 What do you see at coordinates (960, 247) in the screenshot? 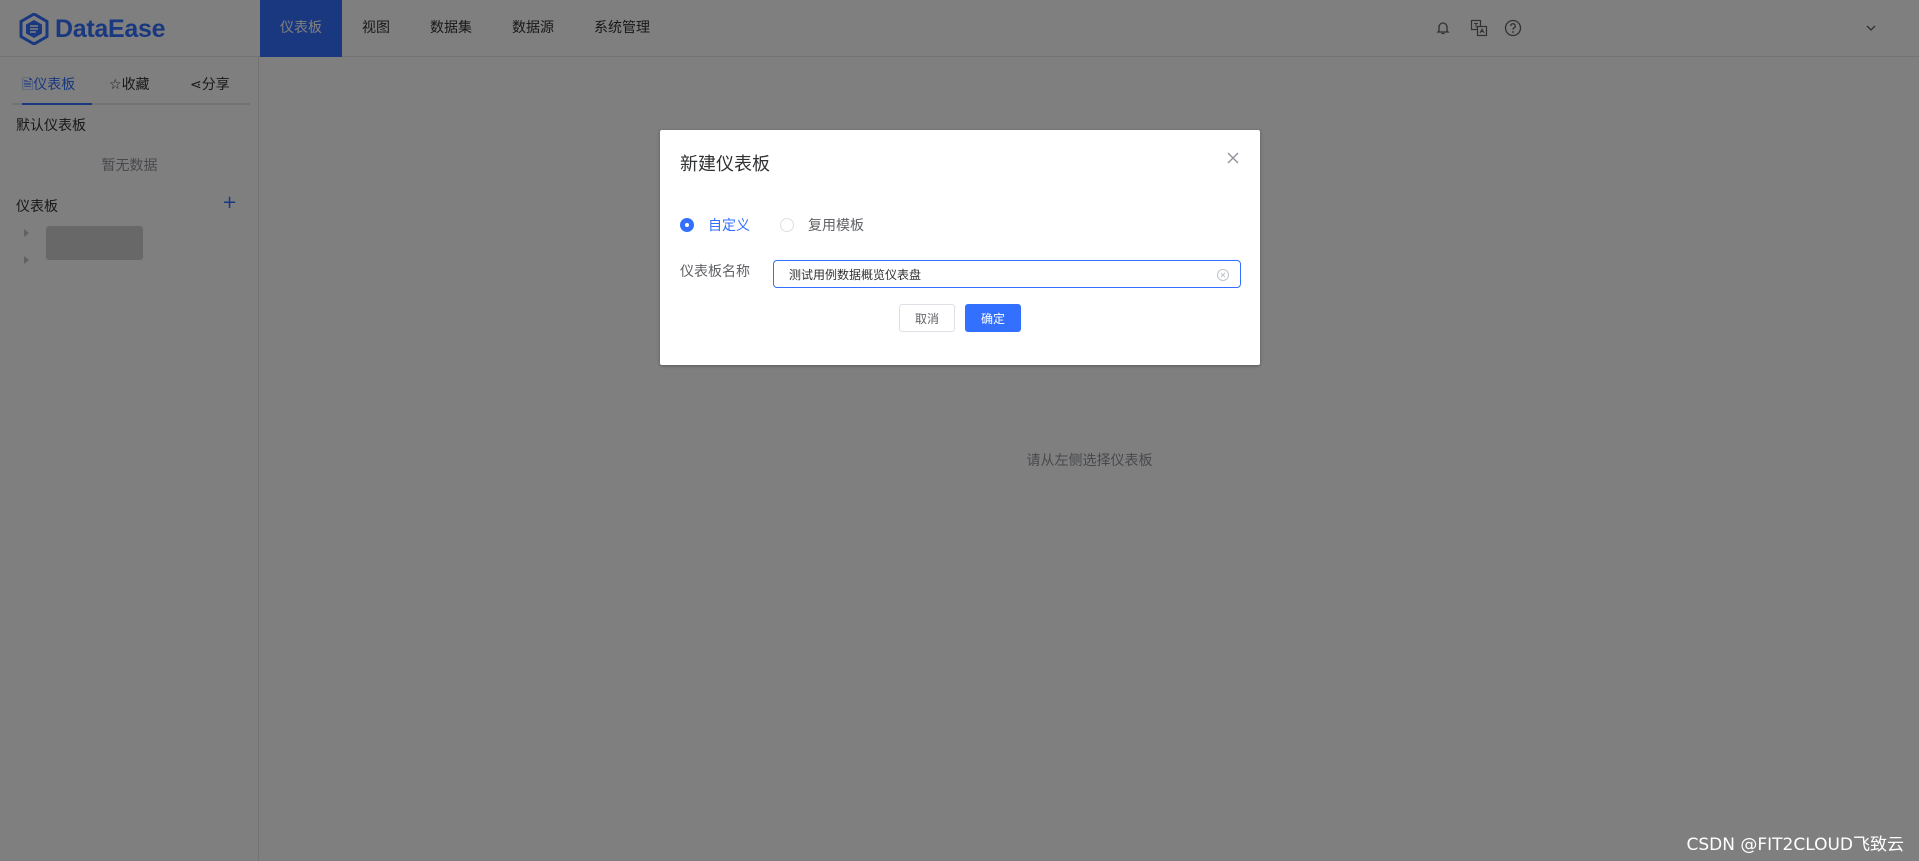
I see `new-dashboard-dialog: 新建仪表板 自定义 复用模板 仪表板名称 取消 确定` at bounding box center [960, 247].